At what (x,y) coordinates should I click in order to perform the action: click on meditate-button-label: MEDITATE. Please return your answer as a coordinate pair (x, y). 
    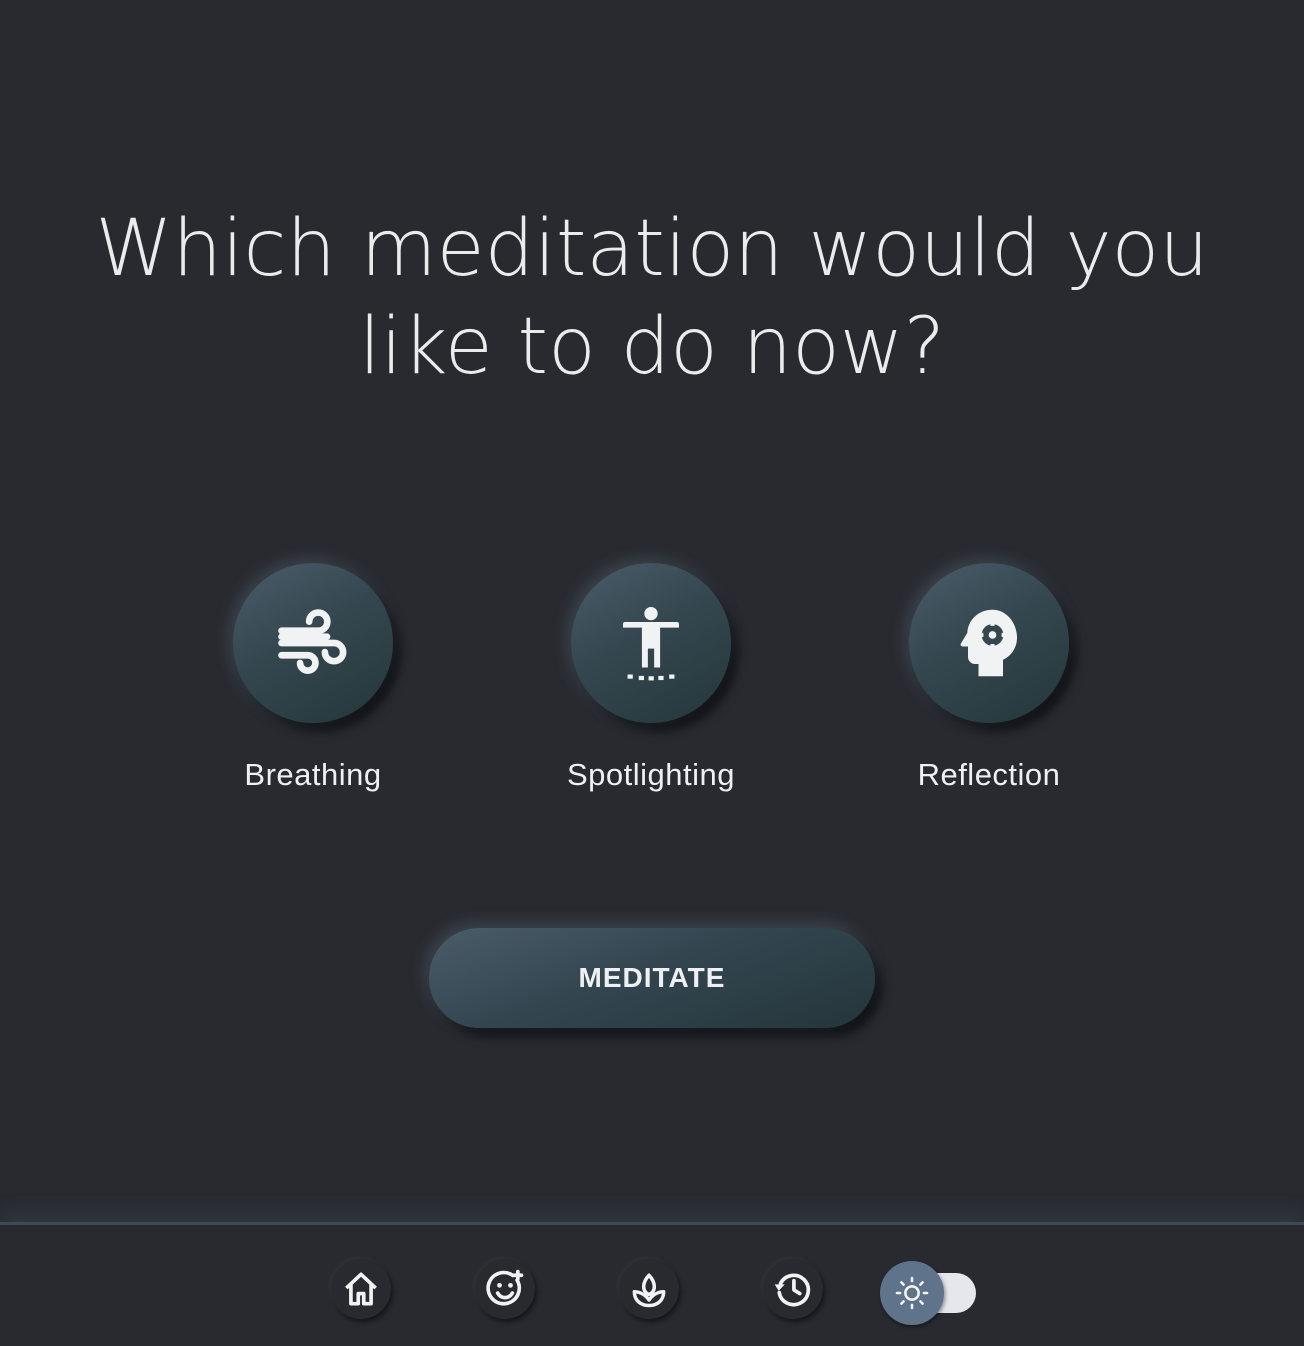
    Looking at the image, I should click on (652, 977).